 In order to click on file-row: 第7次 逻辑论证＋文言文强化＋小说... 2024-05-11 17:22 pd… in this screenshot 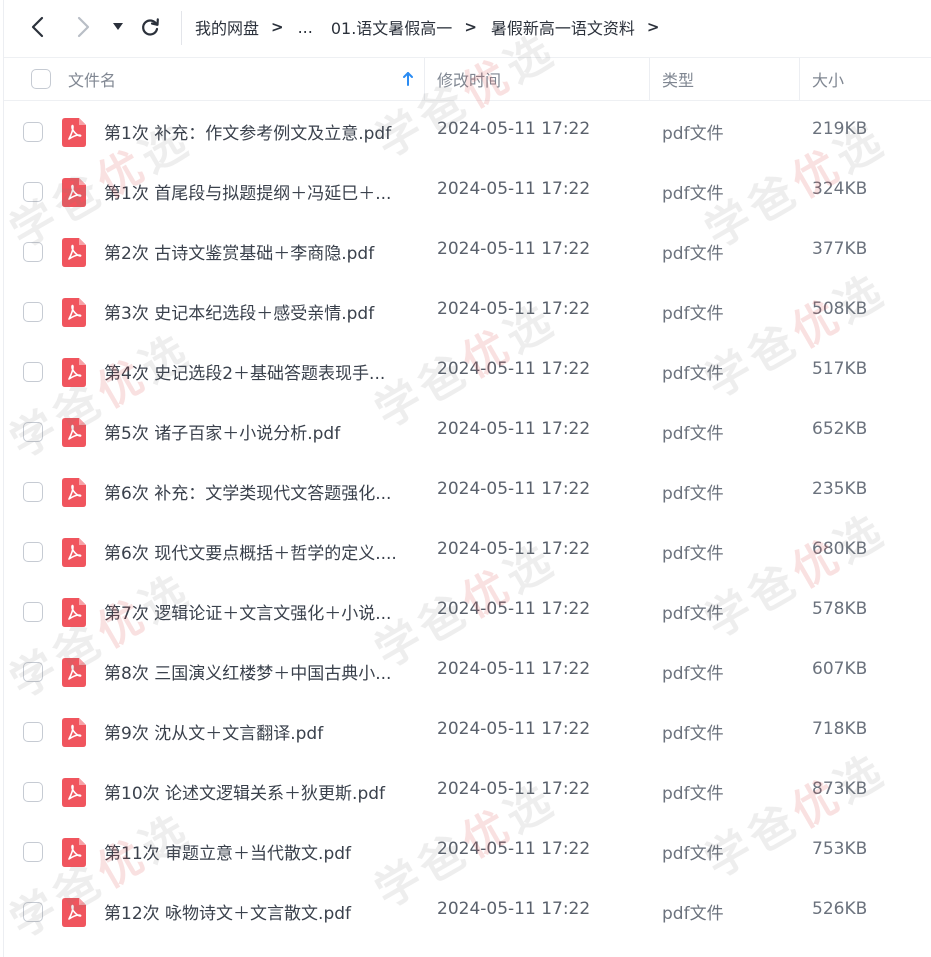, I will do `click(467, 612)`.